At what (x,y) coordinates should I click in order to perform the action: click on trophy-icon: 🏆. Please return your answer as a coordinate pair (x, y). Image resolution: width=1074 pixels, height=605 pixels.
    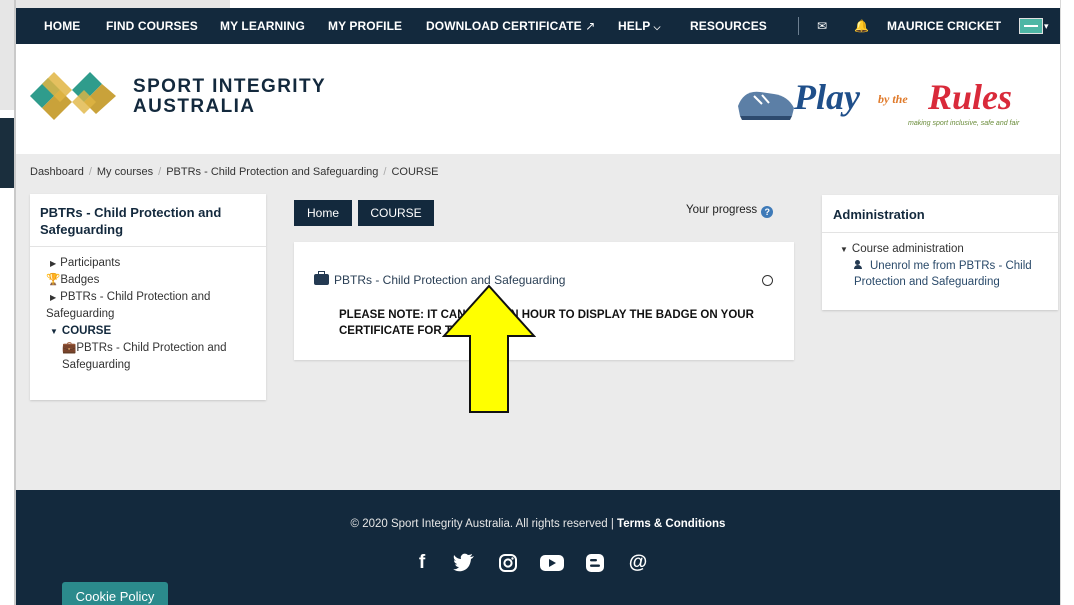
    Looking at the image, I should click on (53, 280).